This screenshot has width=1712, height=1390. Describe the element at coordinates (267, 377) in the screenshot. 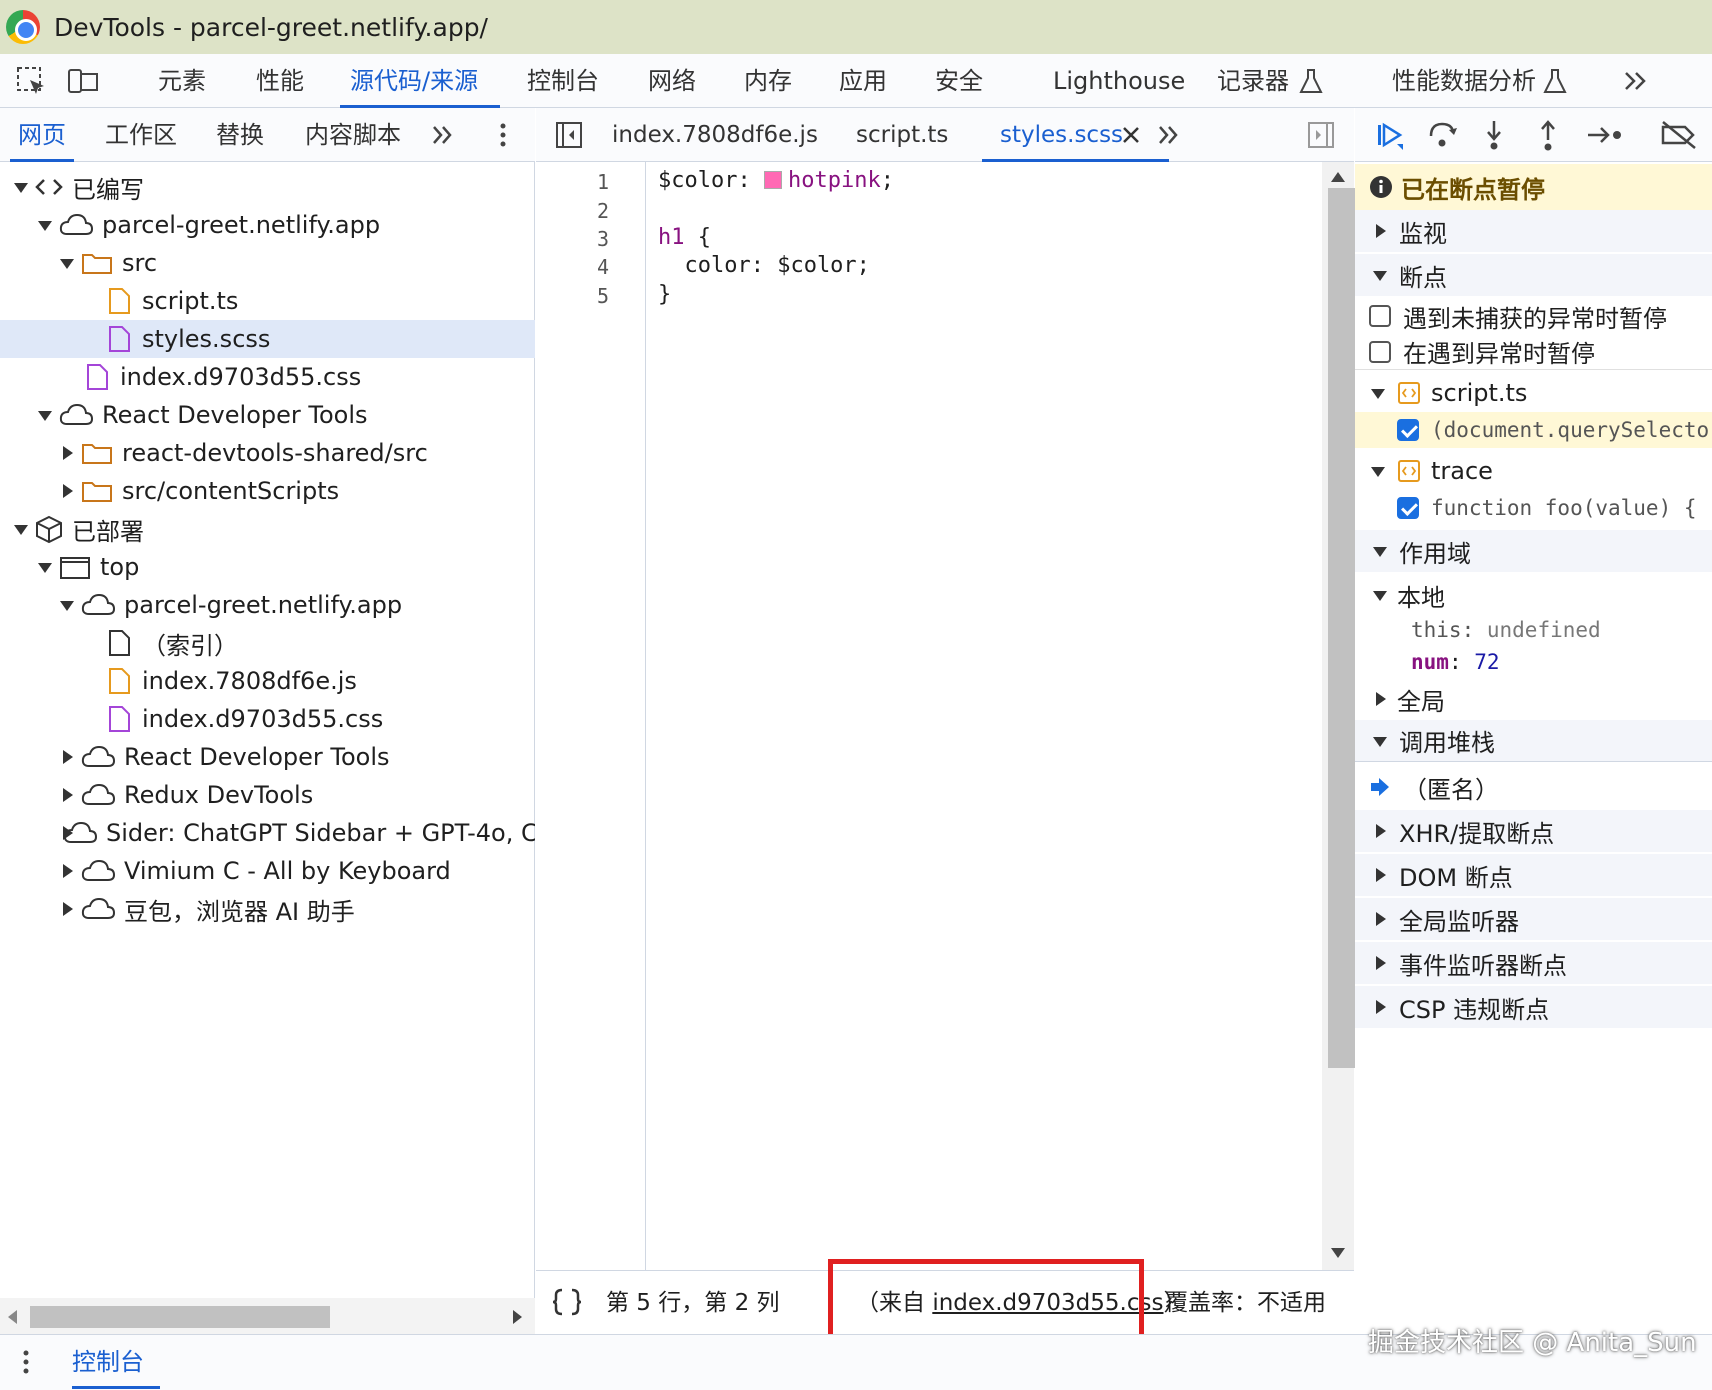

I see `tree-item-file: index.d9703d55.css` at that location.